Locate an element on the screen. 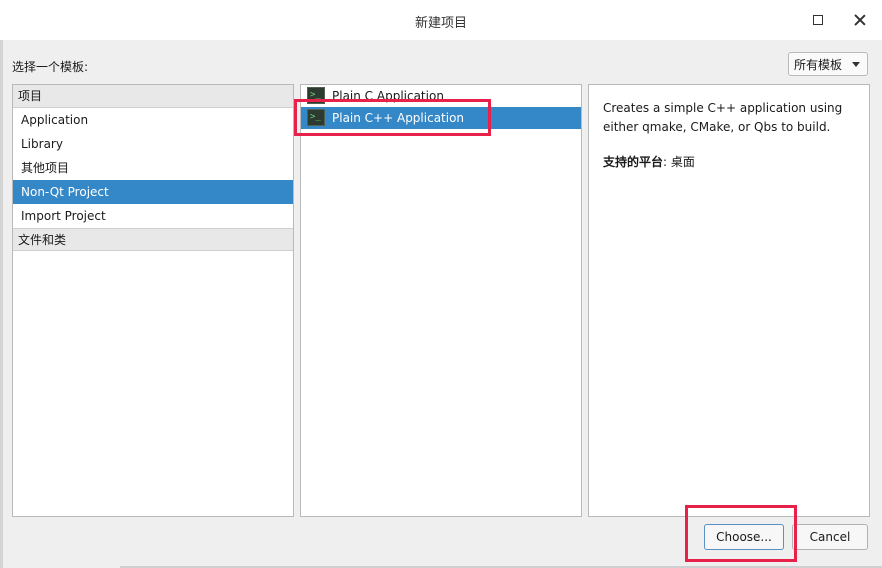 This screenshot has width=882, height=568. close-icon is located at coordinates (860, 20).